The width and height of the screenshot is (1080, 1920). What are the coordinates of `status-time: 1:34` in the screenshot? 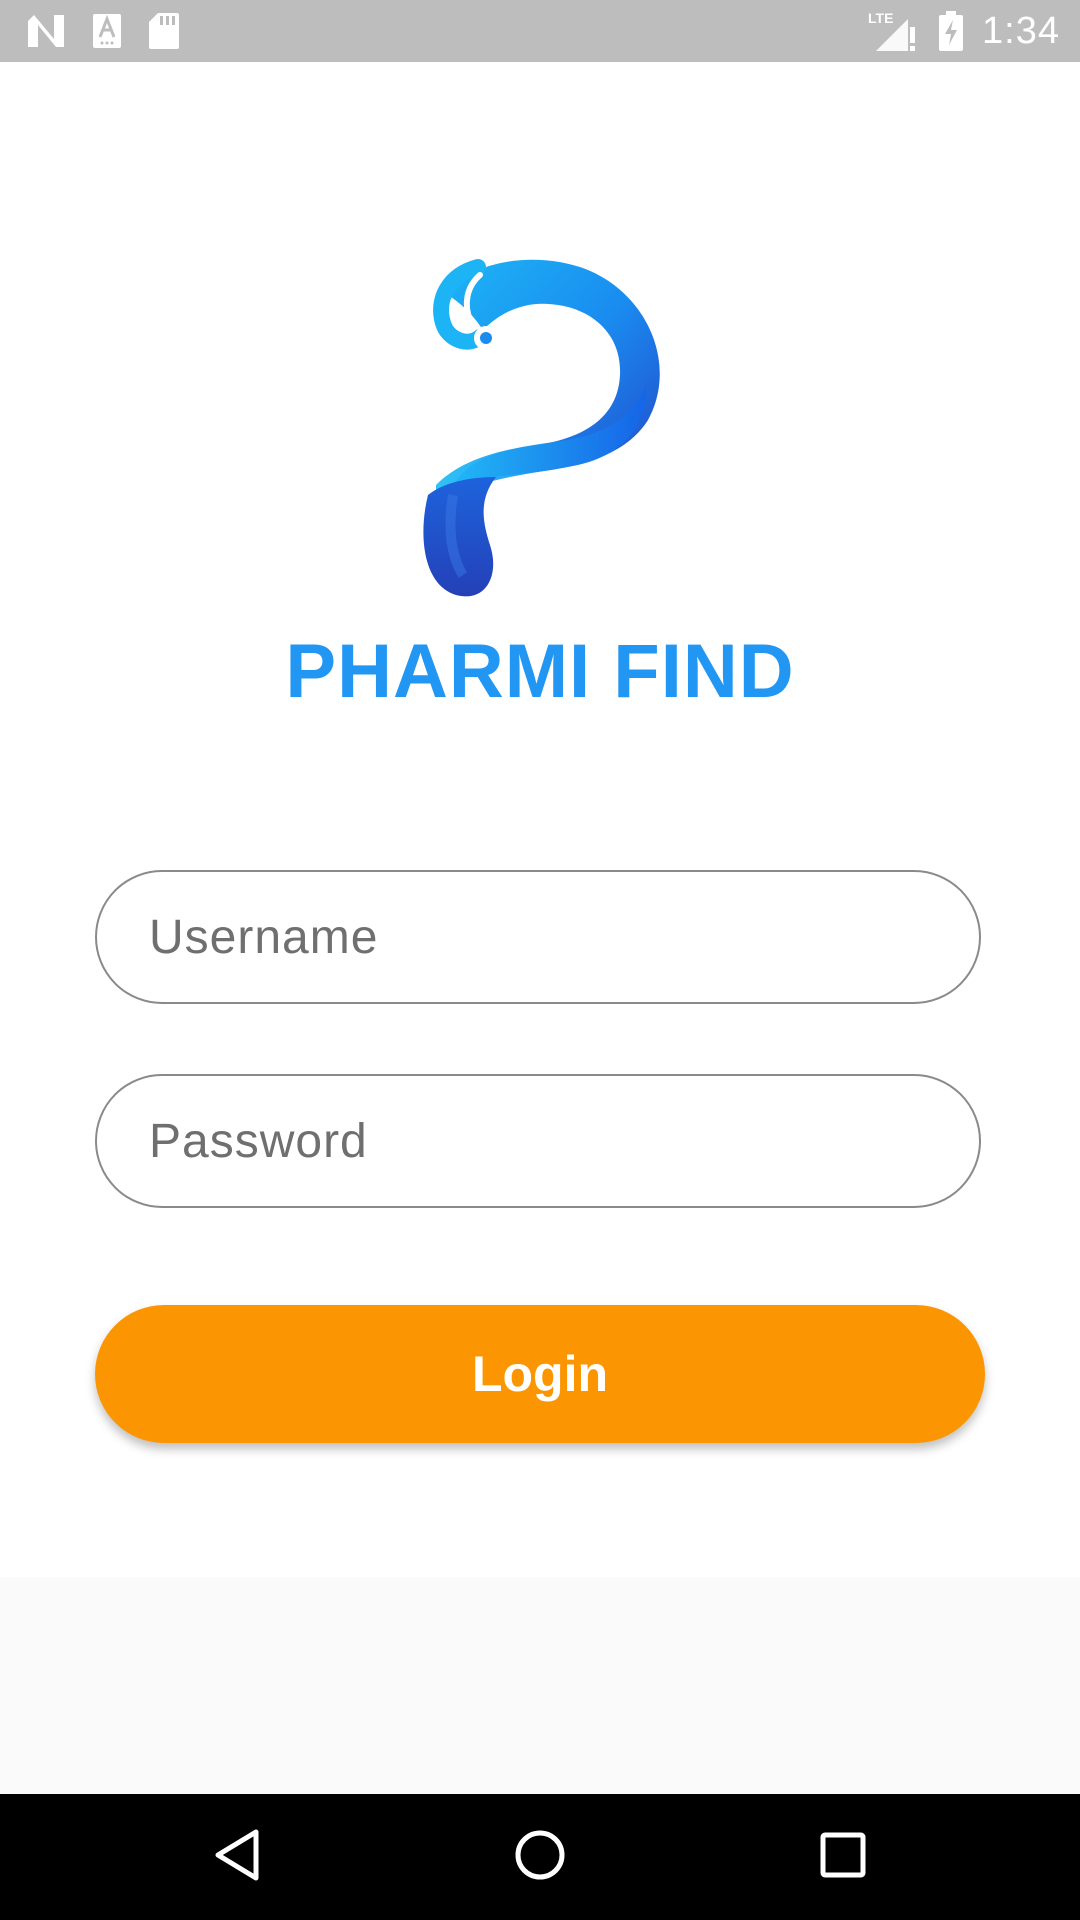 It's located at (1021, 30).